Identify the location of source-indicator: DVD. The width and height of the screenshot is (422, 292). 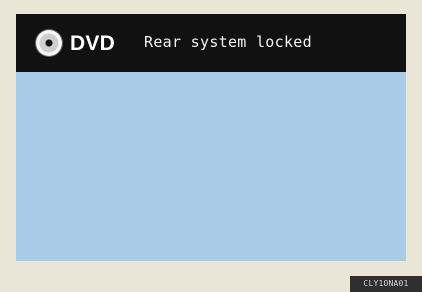
(75, 43).